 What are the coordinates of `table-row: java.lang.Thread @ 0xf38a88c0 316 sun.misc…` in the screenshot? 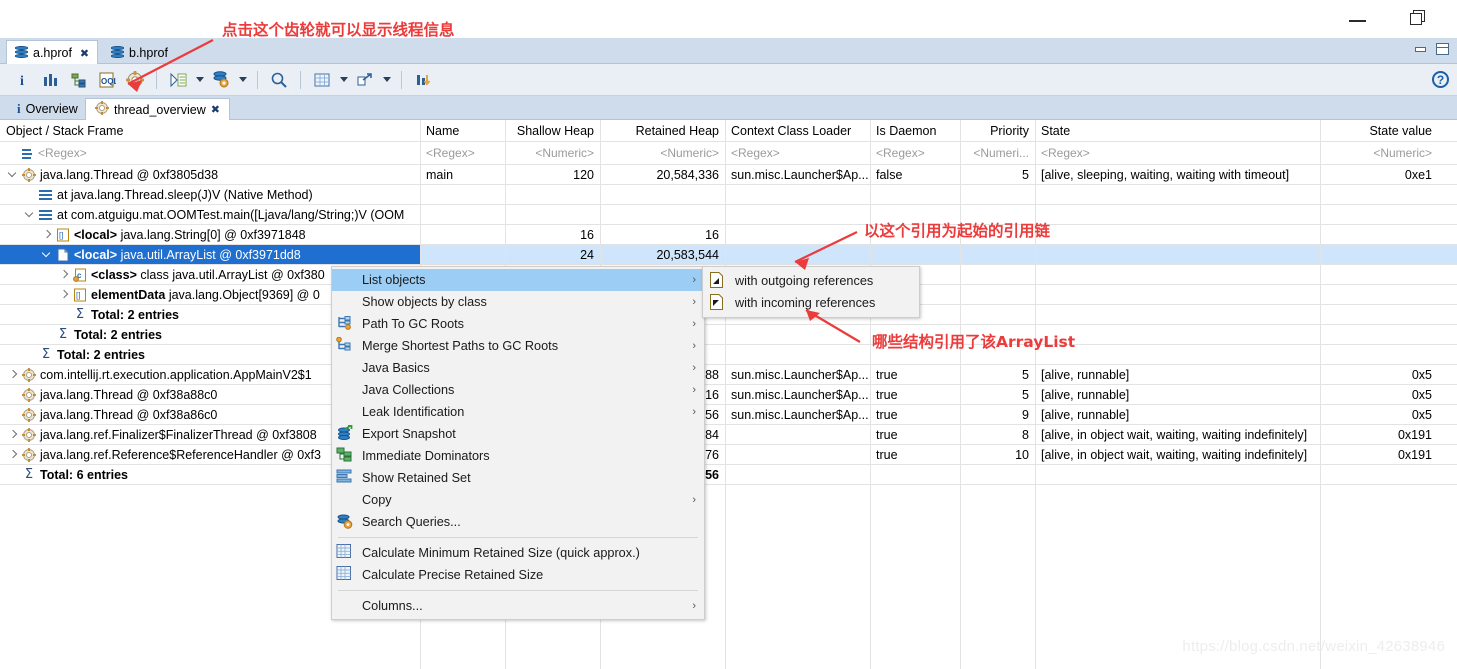 It's located at (728, 395).